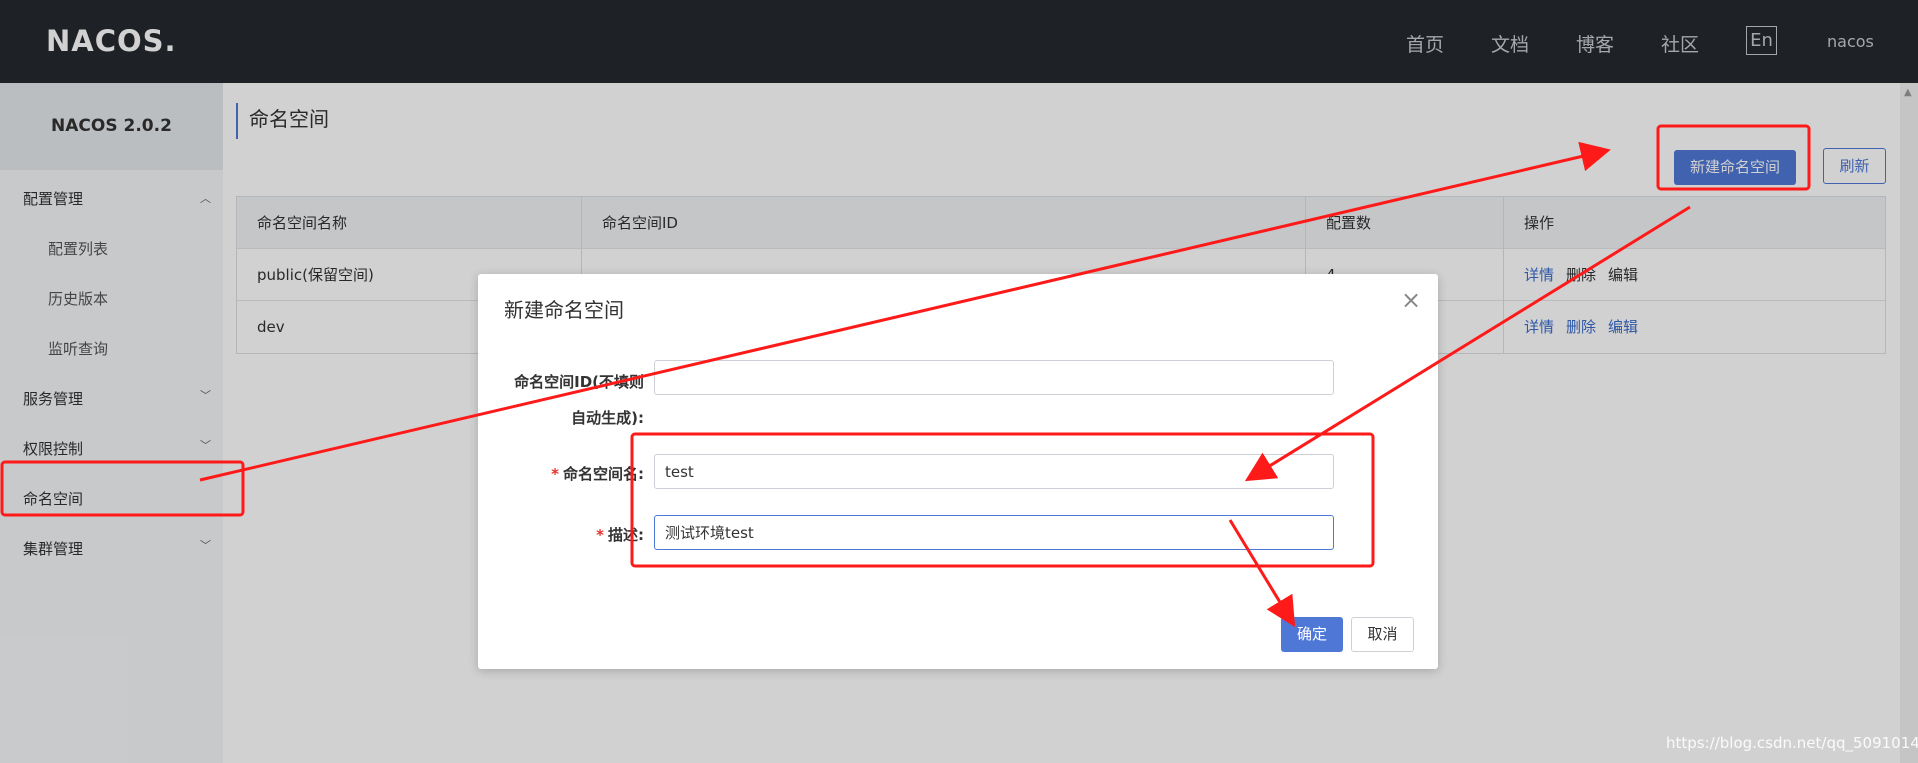 This screenshot has width=1918, height=763. I want to click on cancel-button: 取消, so click(1382, 634).